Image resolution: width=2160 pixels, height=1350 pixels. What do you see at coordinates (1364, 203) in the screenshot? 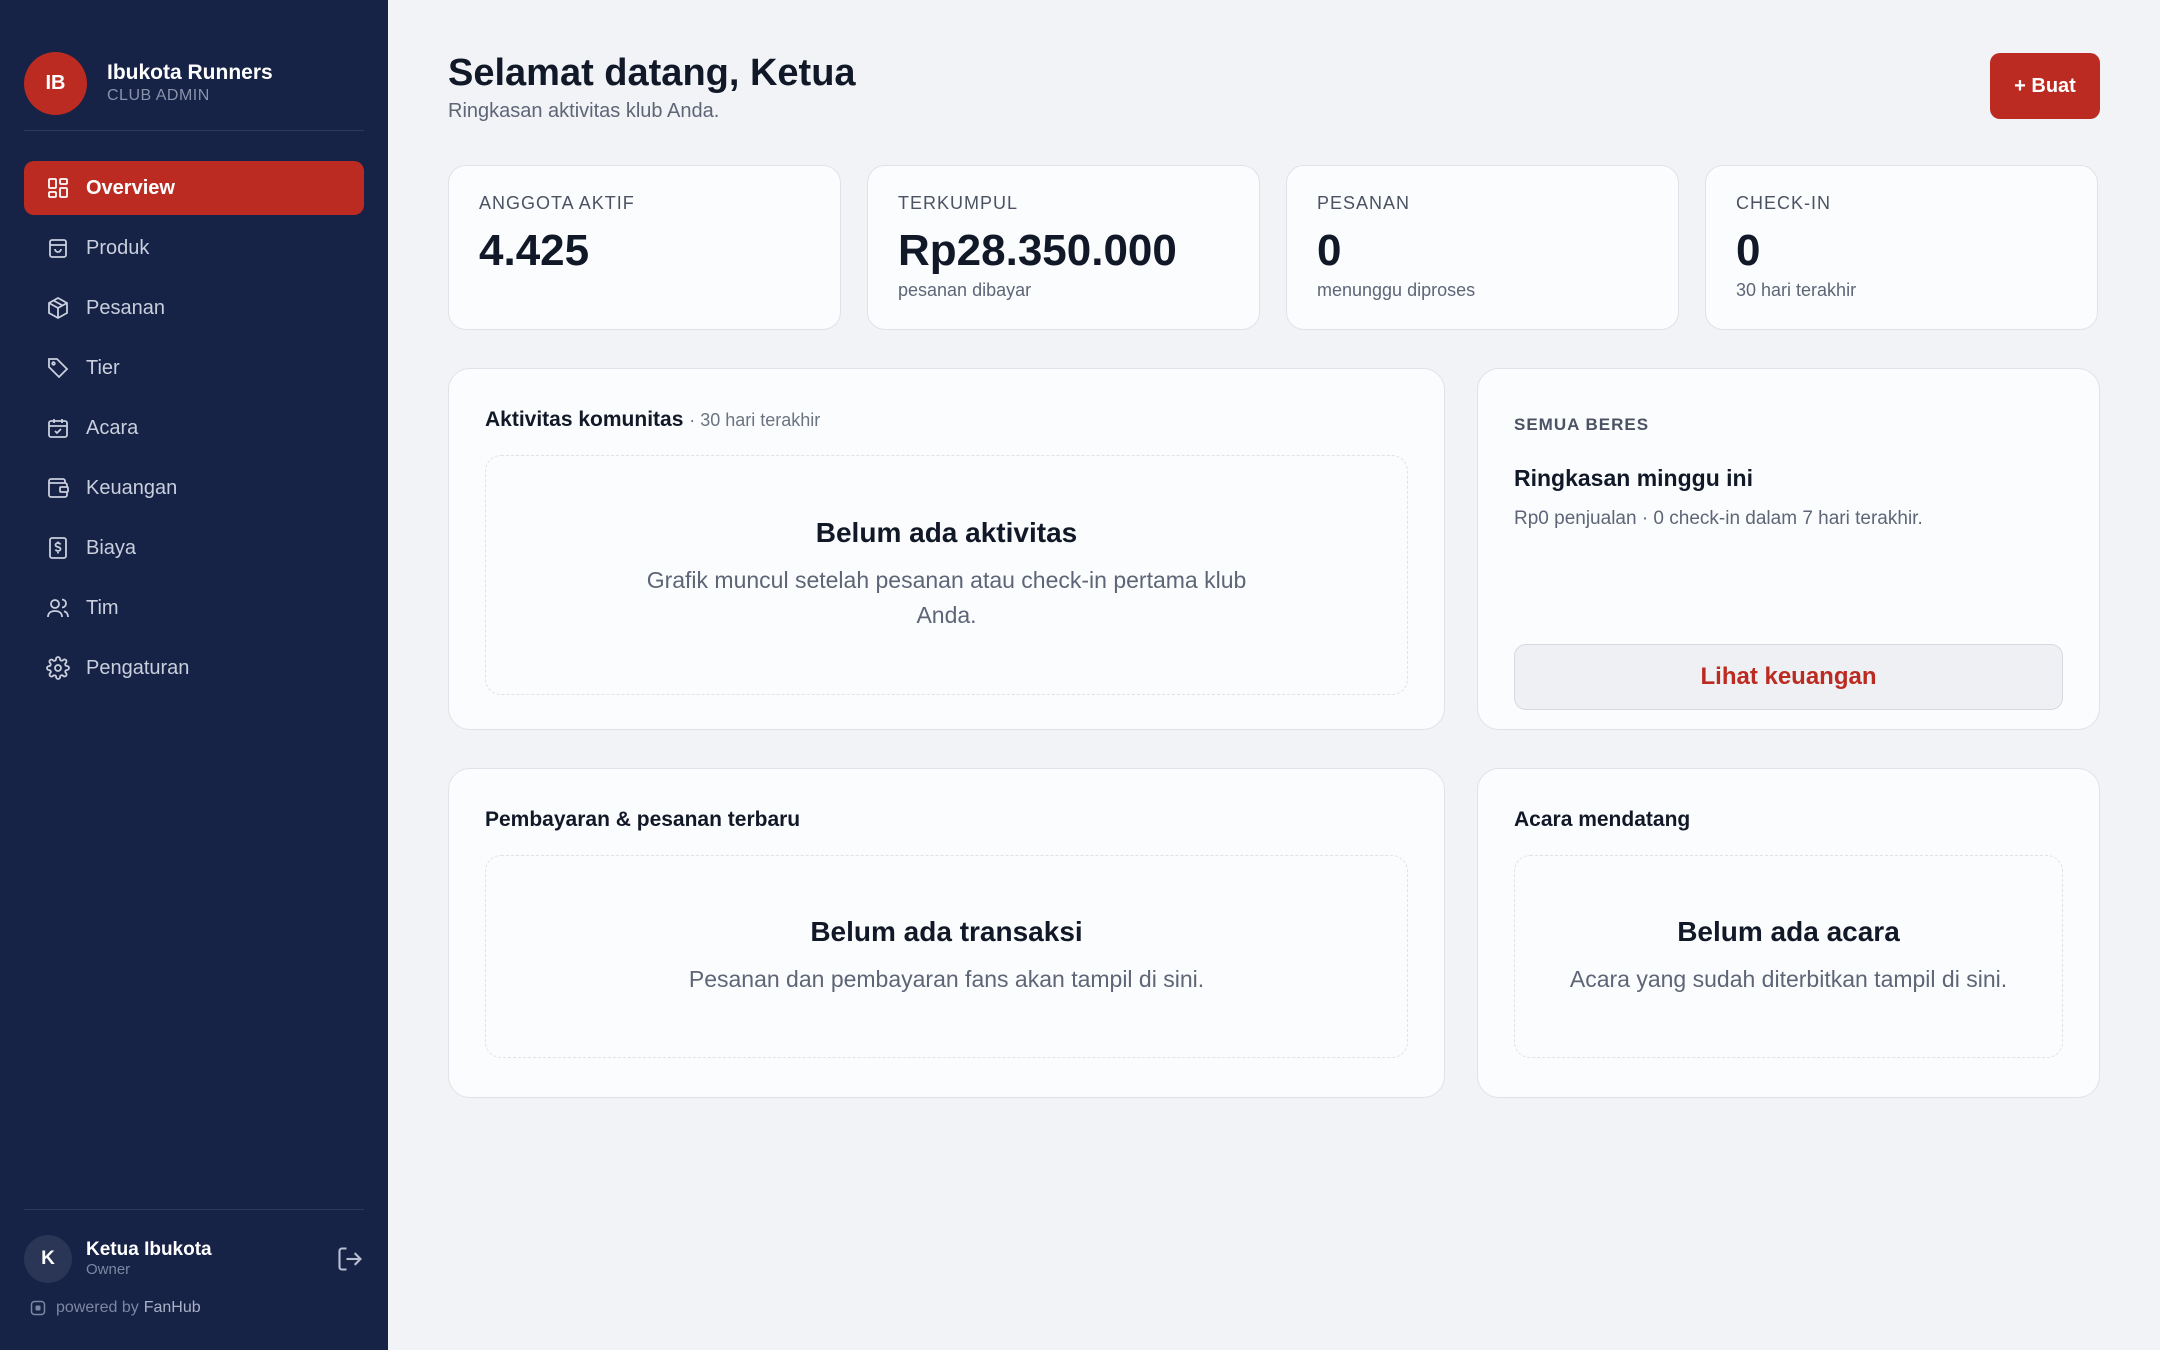
I see `stat-label: PESANAN` at bounding box center [1364, 203].